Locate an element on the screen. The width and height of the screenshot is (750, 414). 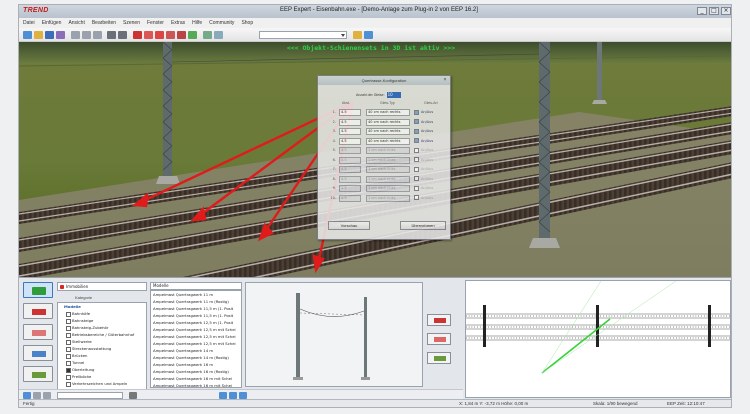
redo-icon is located at coordinates (122, 35).